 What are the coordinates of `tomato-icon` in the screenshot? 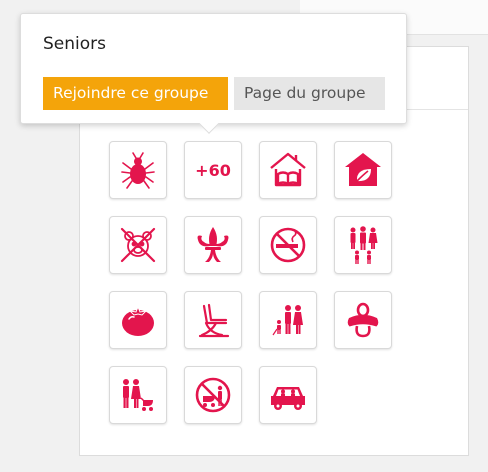 It's located at (138, 320).